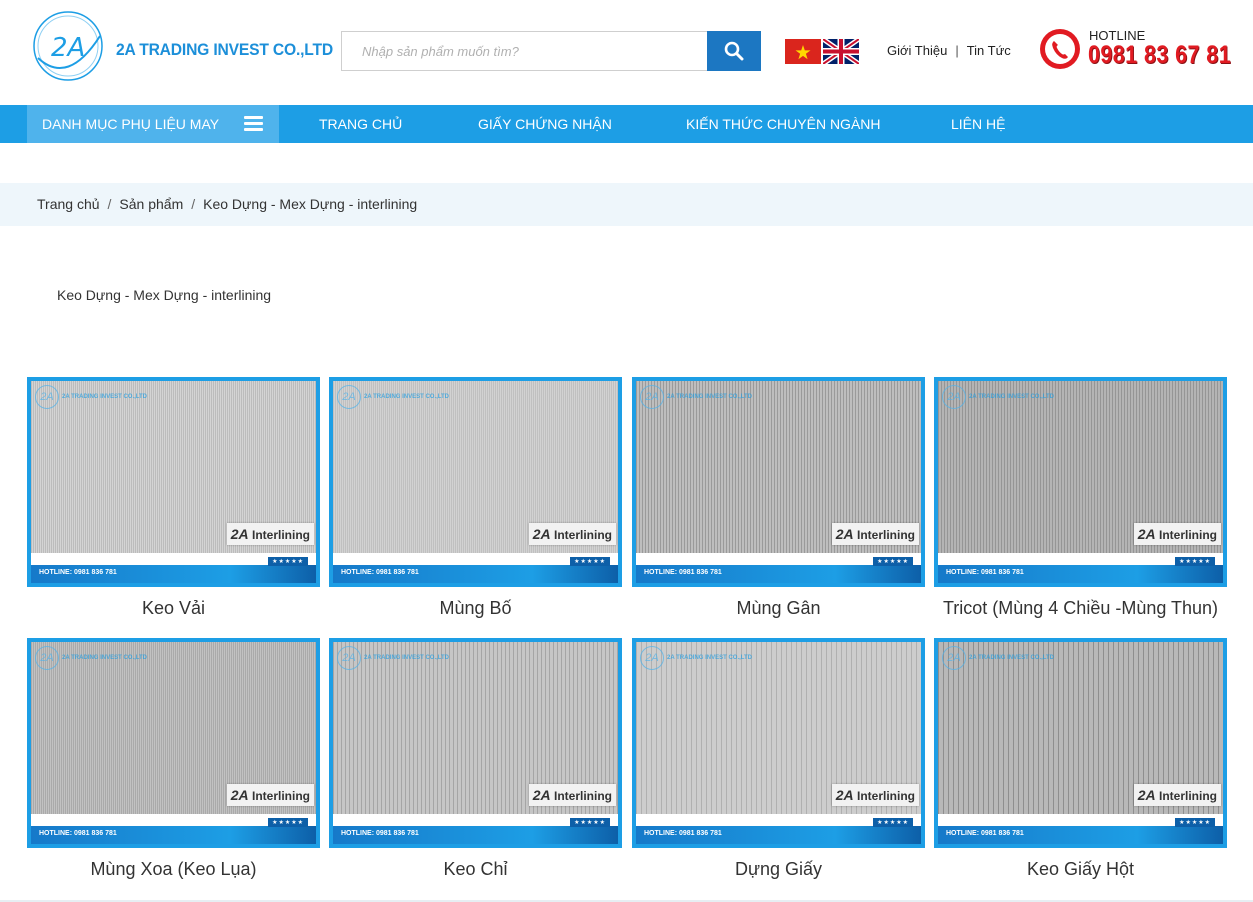 Image resolution: width=1253 pixels, height=902 pixels. Describe the element at coordinates (475, 869) in the screenshot. I see `product-name: Keo Chỉ` at that location.